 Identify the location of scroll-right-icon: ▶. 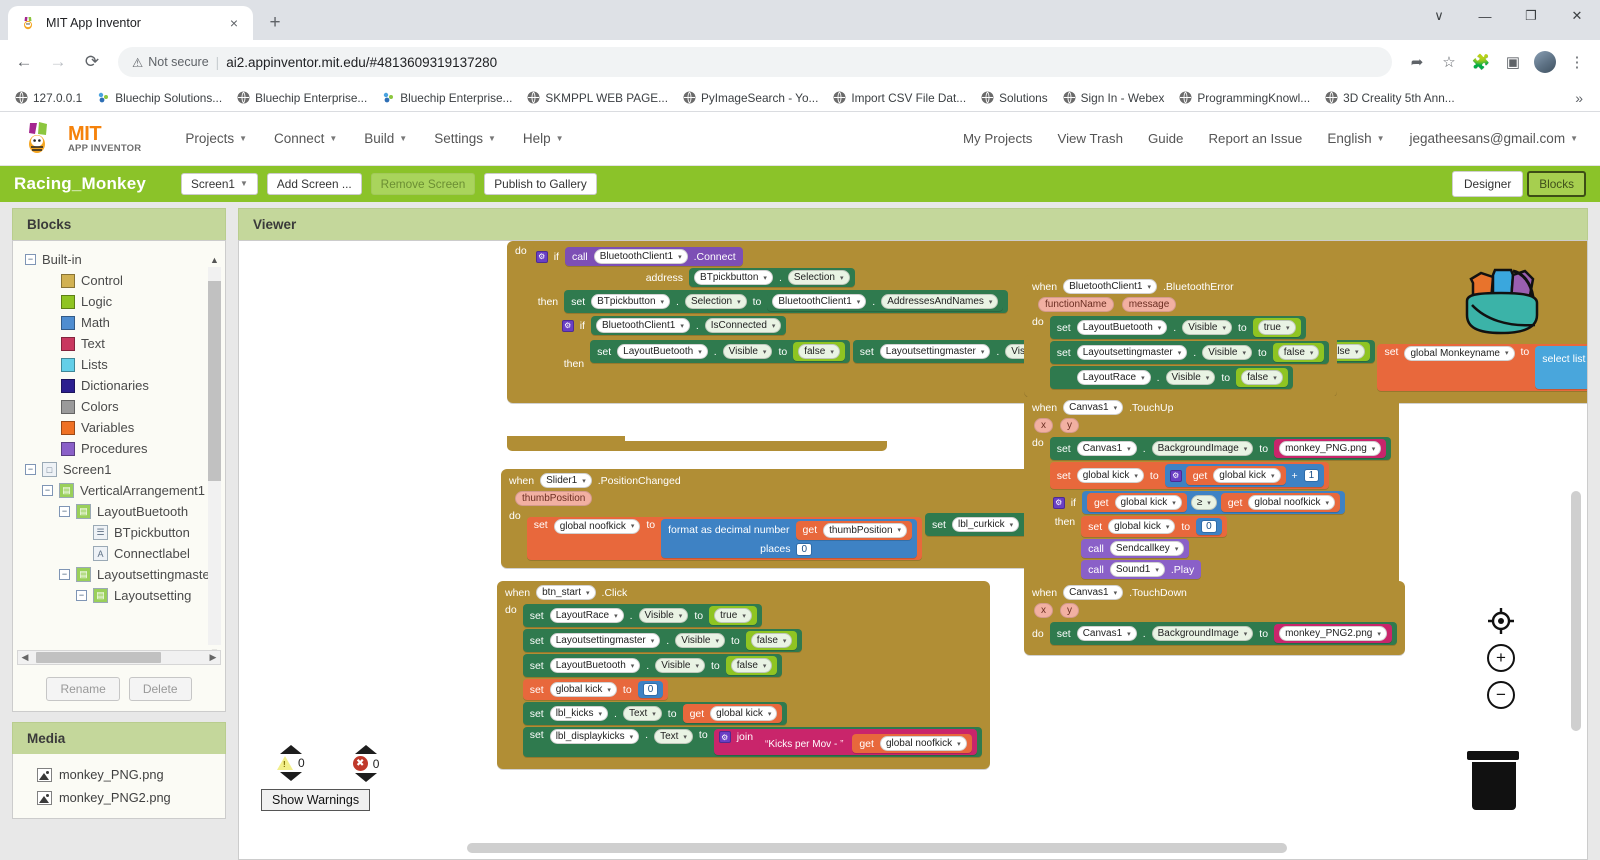
(213, 657).